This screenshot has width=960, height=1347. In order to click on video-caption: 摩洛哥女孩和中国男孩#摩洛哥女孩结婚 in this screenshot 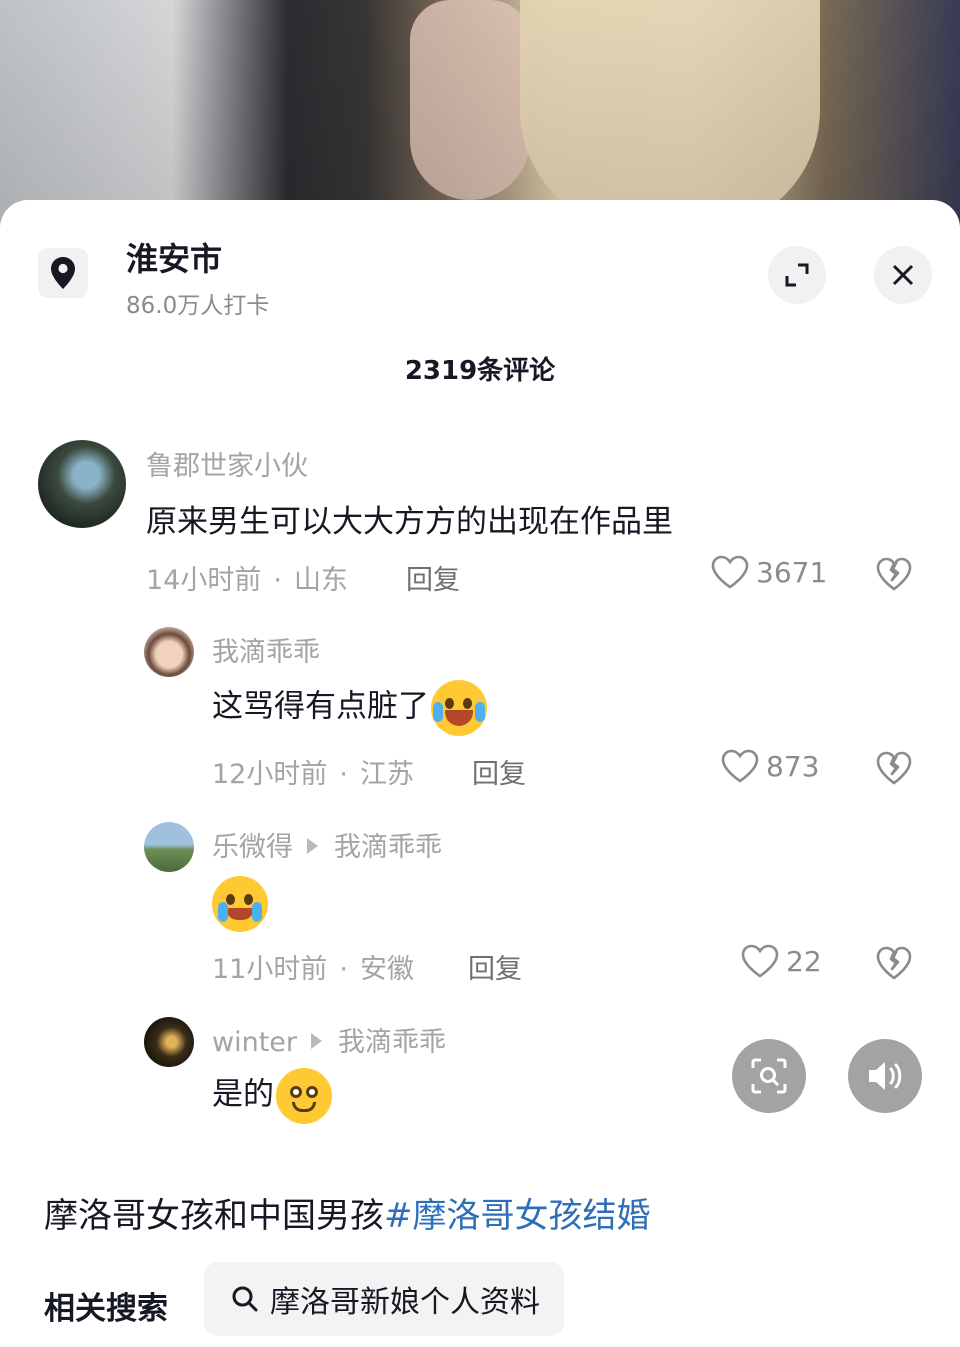, I will do `click(347, 1216)`.